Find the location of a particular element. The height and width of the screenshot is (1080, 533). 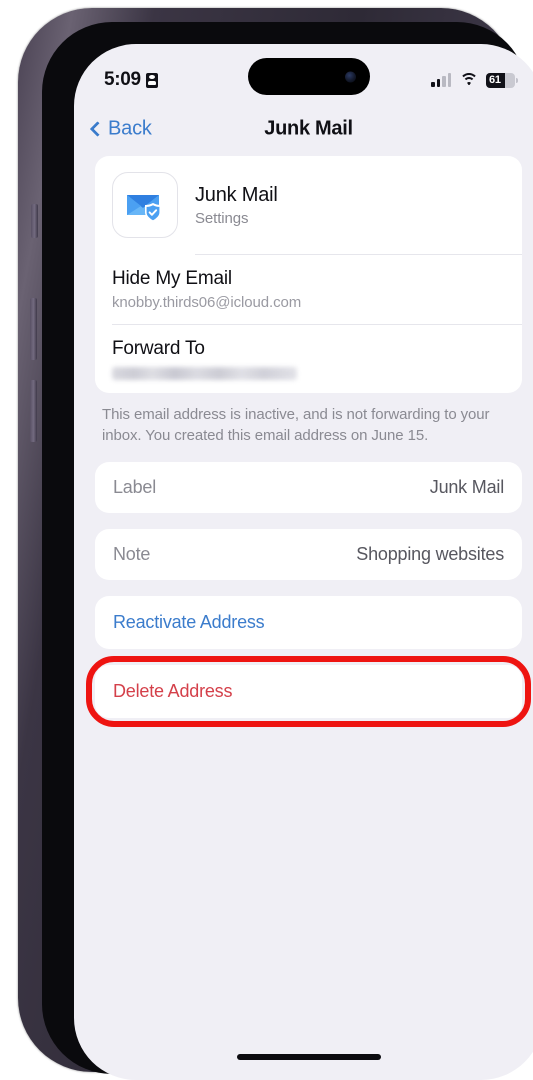

hide-my-email-label: Hide My Email is located at coordinates (172, 278).